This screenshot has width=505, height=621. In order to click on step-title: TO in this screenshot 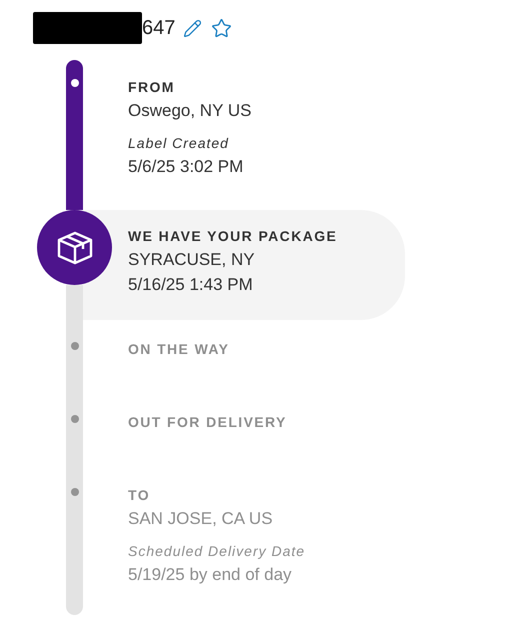, I will do `click(139, 495)`.